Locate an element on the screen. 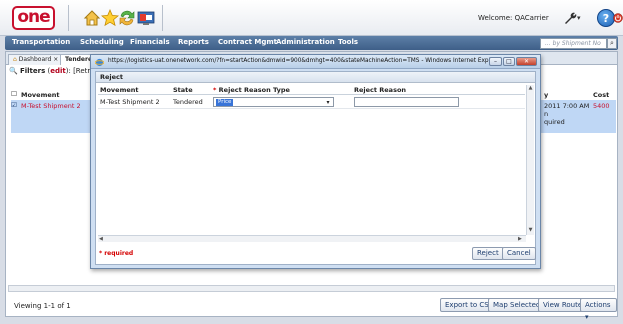  reject-button: Reject is located at coordinates (488, 253).